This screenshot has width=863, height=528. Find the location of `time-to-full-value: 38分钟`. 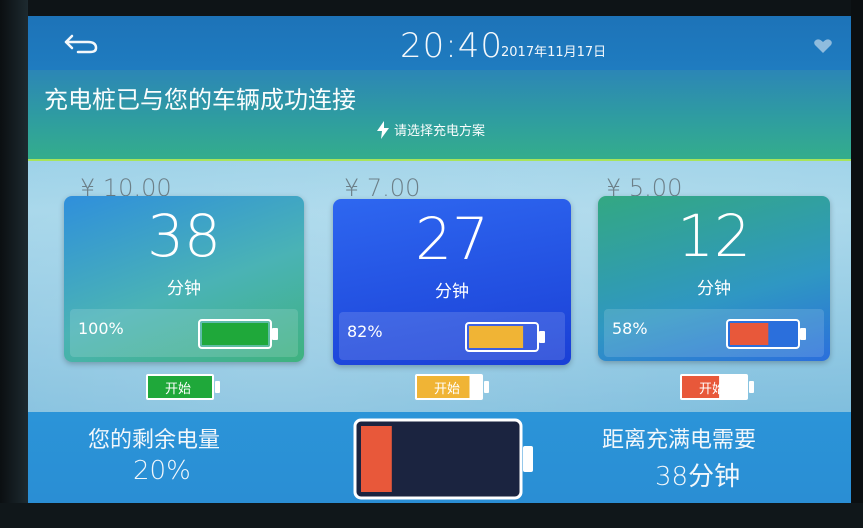

time-to-full-value: 38分钟 is located at coordinates (698, 477).